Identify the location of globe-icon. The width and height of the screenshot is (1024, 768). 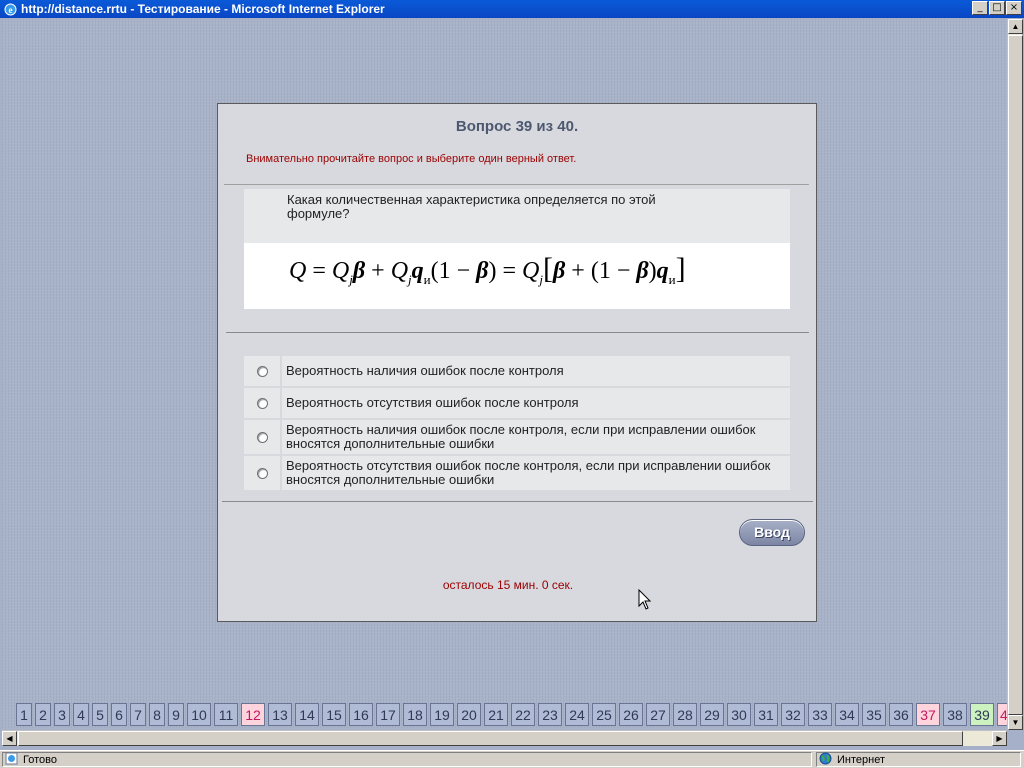
(825, 760).